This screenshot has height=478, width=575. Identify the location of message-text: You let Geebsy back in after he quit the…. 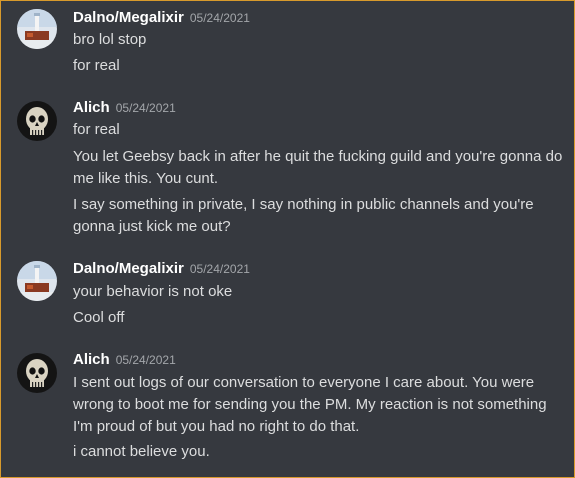
(318, 167).